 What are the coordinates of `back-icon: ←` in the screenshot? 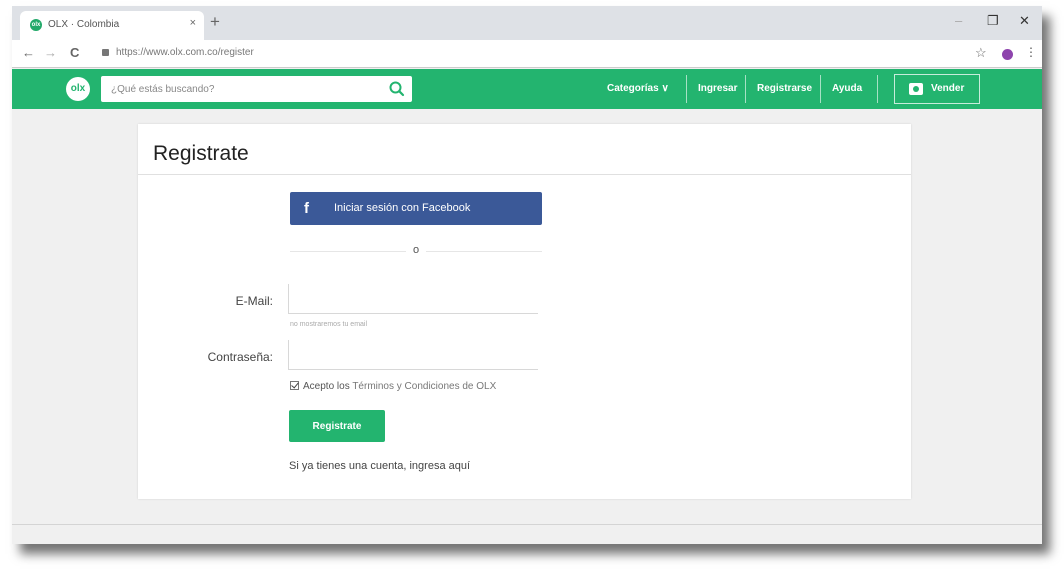 It's located at (28, 52).